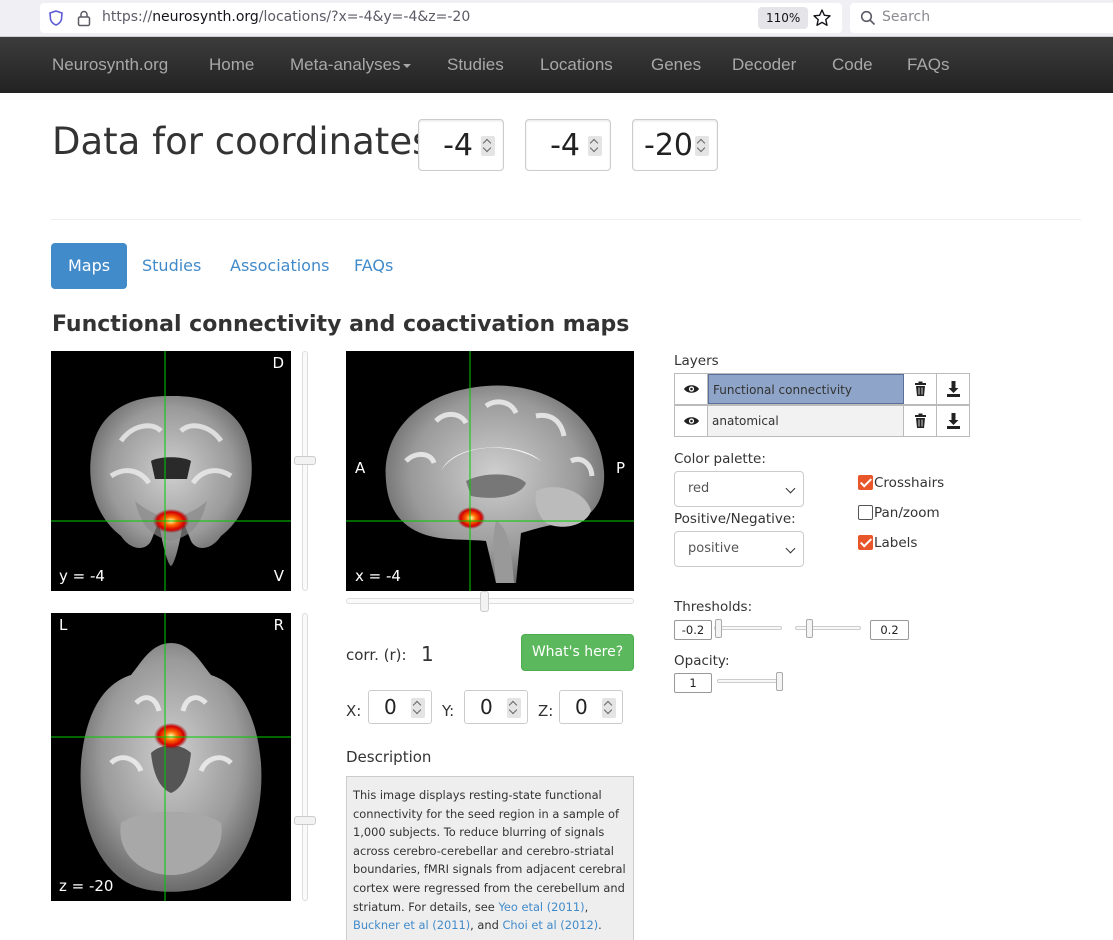  What do you see at coordinates (576, 65) in the screenshot?
I see `nav-locations: Locations` at bounding box center [576, 65].